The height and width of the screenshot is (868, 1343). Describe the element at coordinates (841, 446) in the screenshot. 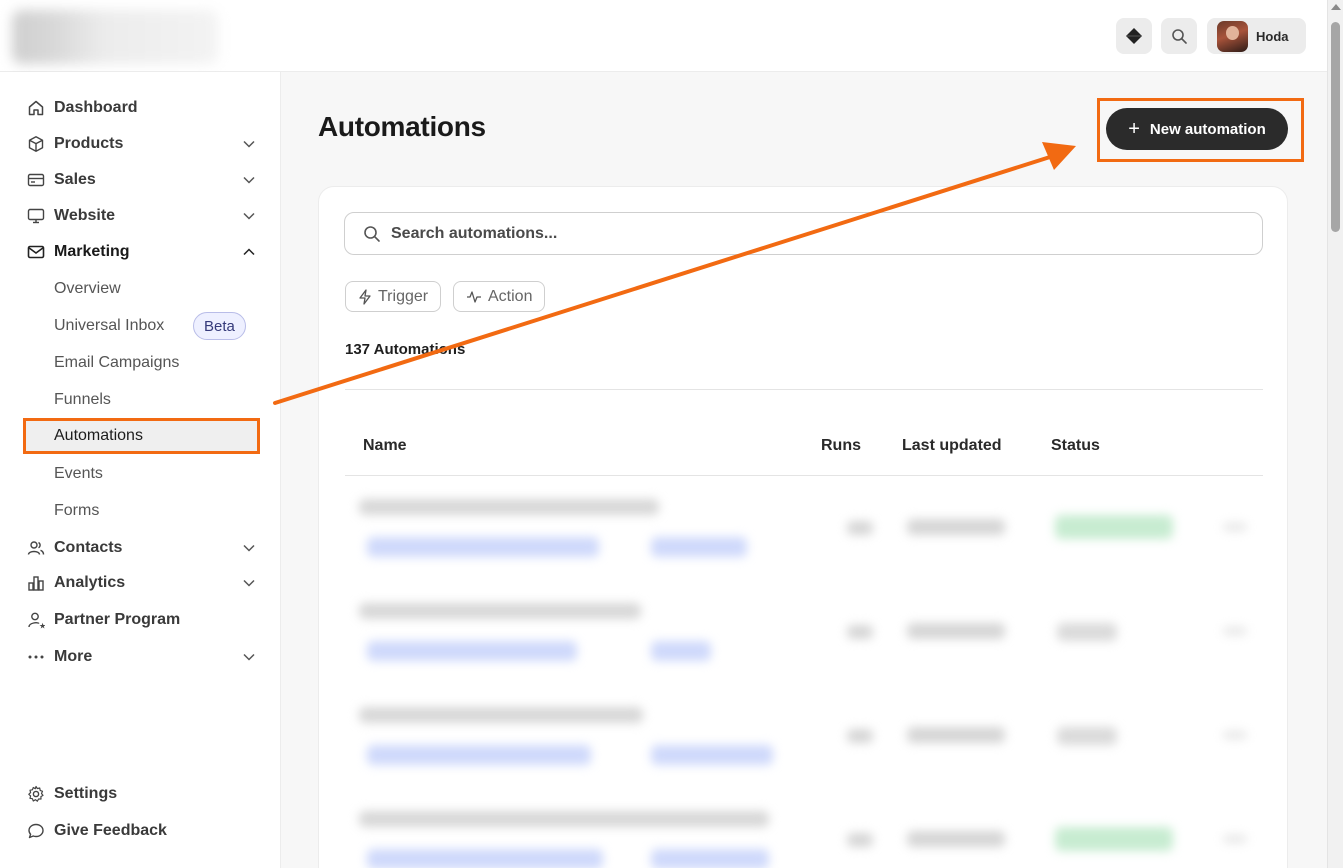

I see `column-header-runs: Runs` at that location.